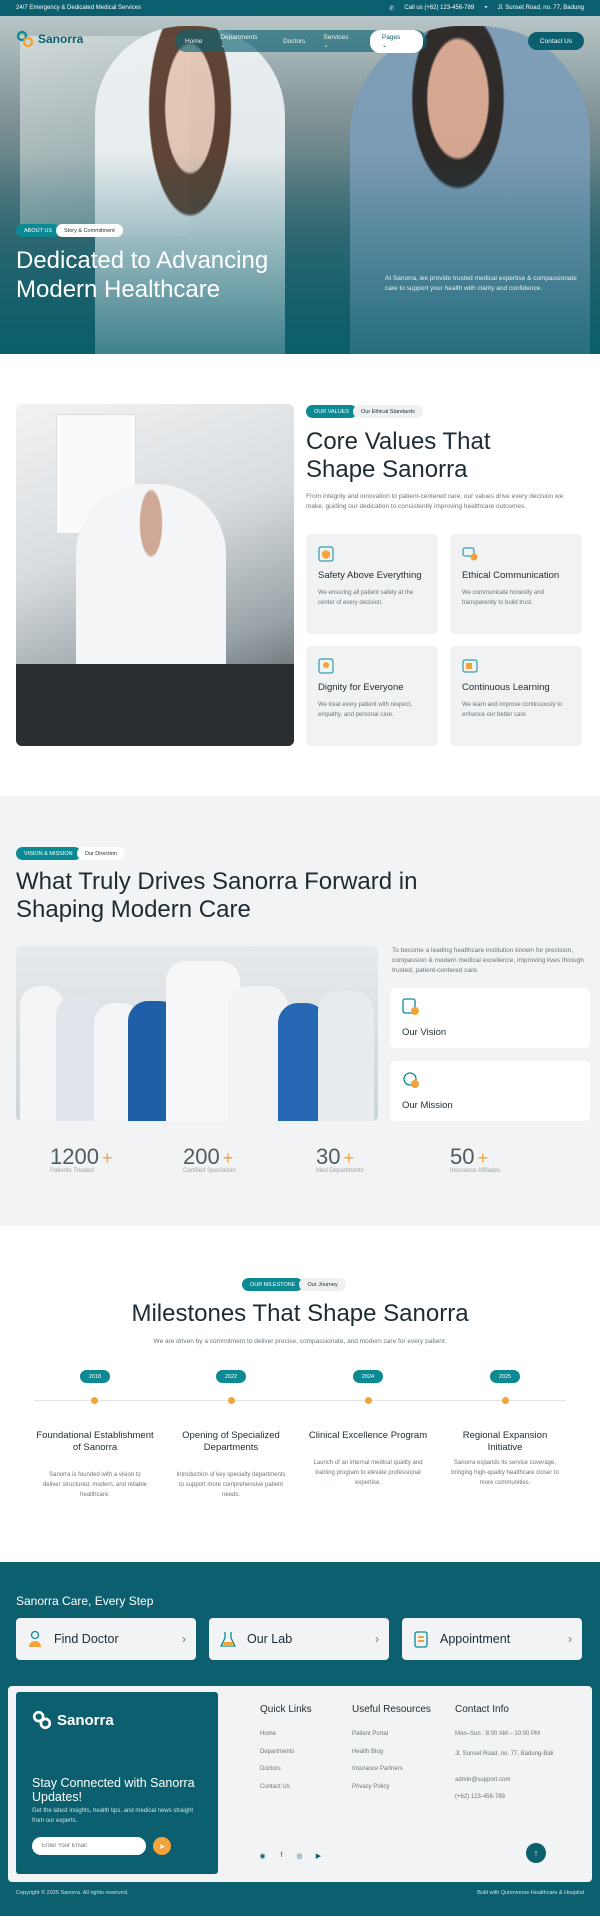 The height and width of the screenshot is (1916, 600). I want to click on hero-pill-sub: Story & Commitment, so click(89, 230).